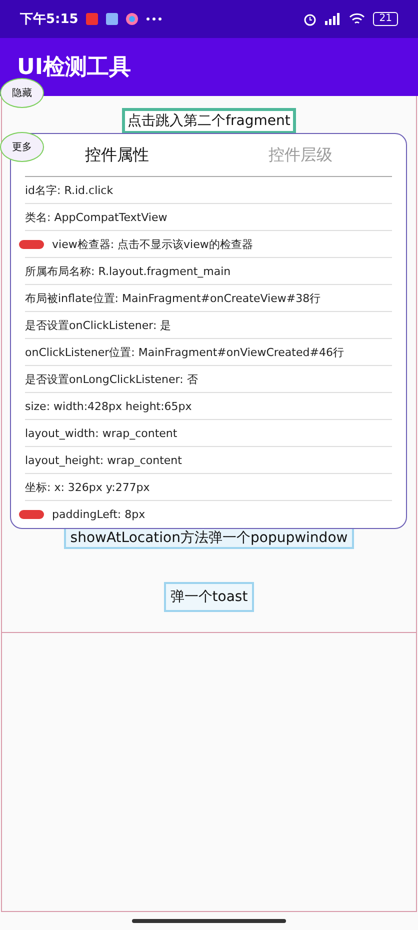  Describe the element at coordinates (310, 19) in the screenshot. I see `alarm-icon` at that location.